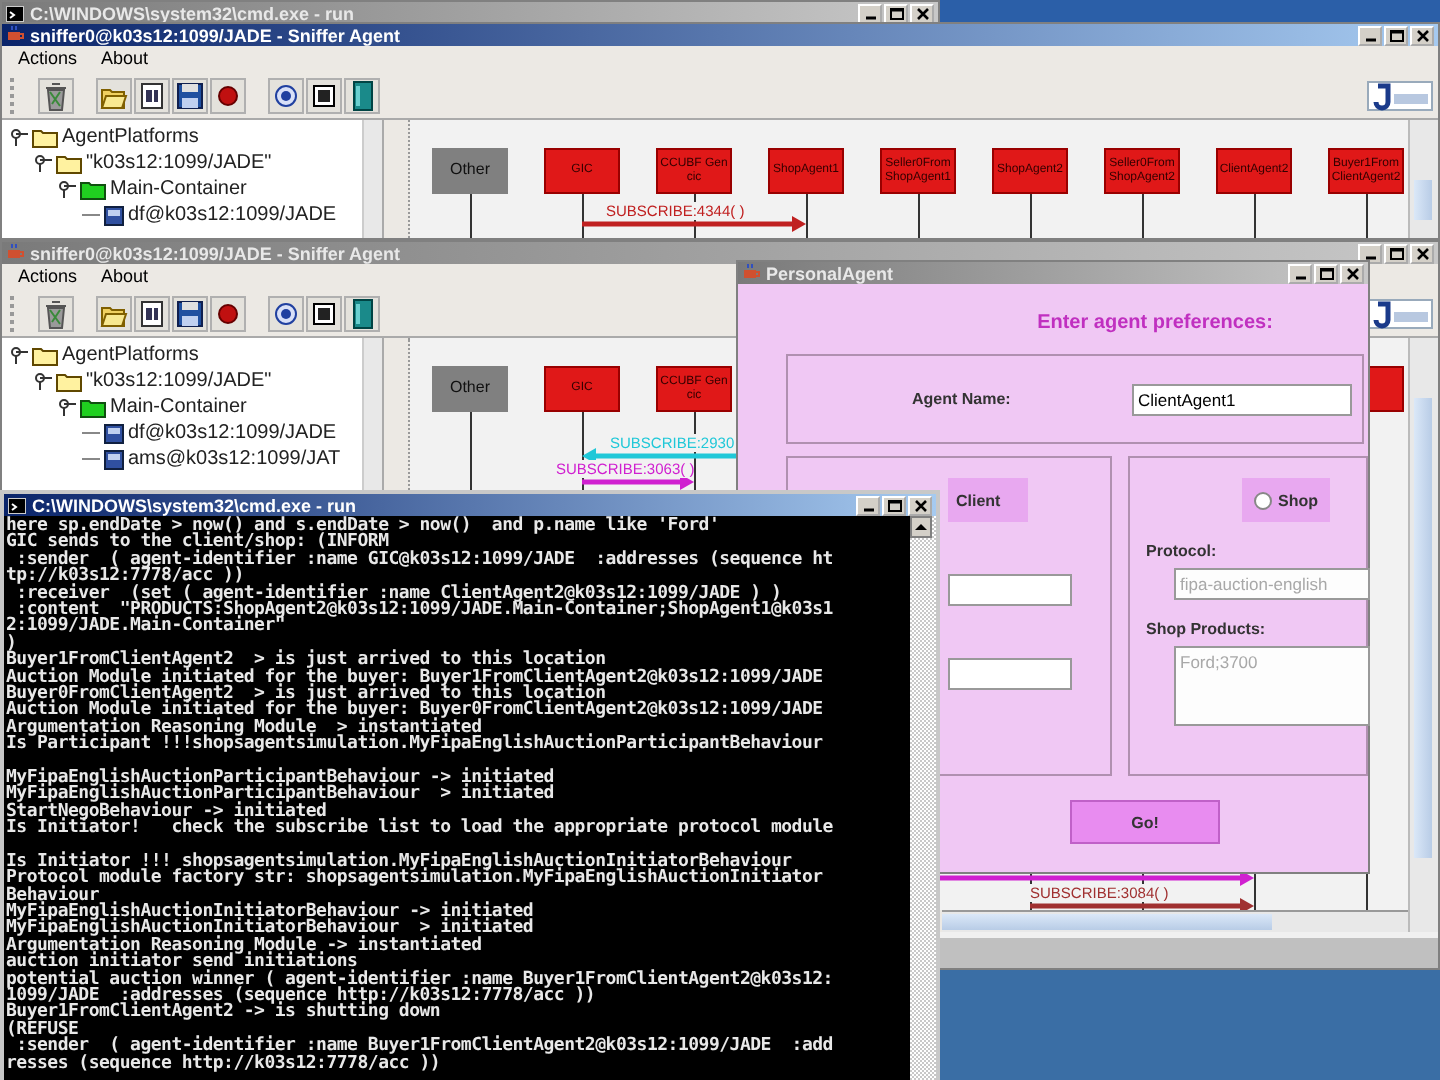  Describe the element at coordinates (223, 1063) in the screenshot. I see `console-line: resses (sequence http://k03s12:7778/acc ))` at that location.